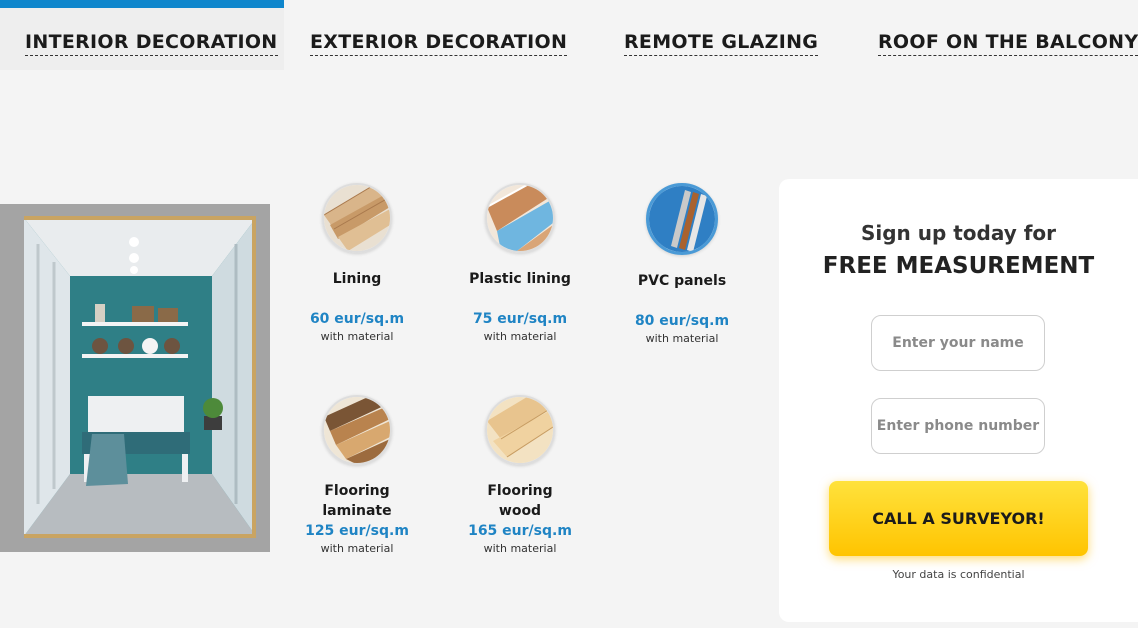 The image size is (1138, 628). What do you see at coordinates (520, 279) in the screenshot?
I see `product-name: Plastic lining` at bounding box center [520, 279].